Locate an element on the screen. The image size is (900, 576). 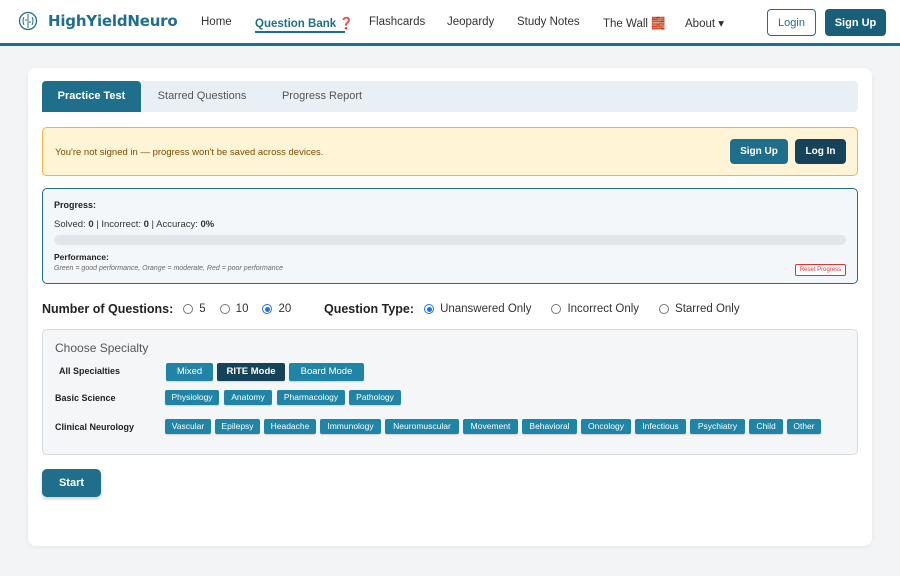
chip-child: Child is located at coordinates (766, 426).